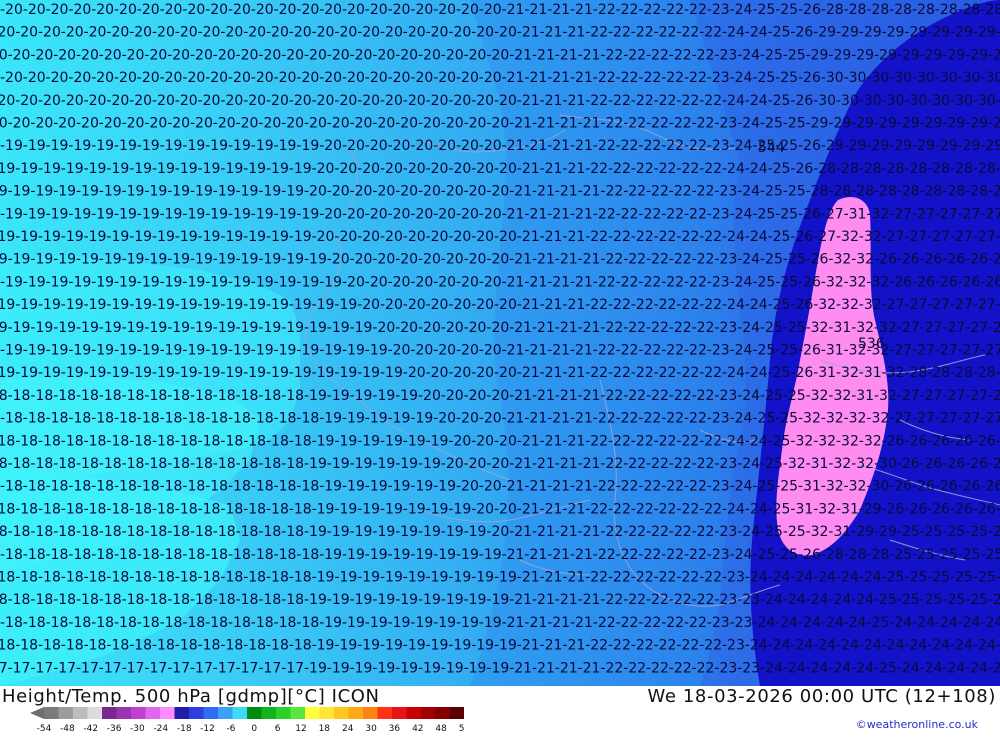 The image size is (1000, 737). What do you see at coordinates (915, 441) in the screenshot?
I see `isotherm-label: -26` at bounding box center [915, 441].